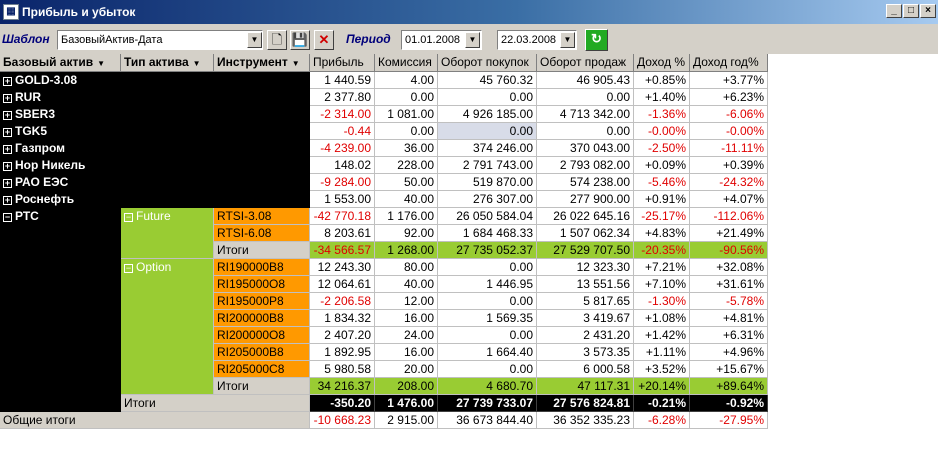  Describe the element at coordinates (487, 63) in the screenshot. I see `buy-turnover-header: Оборот покупок` at that location.